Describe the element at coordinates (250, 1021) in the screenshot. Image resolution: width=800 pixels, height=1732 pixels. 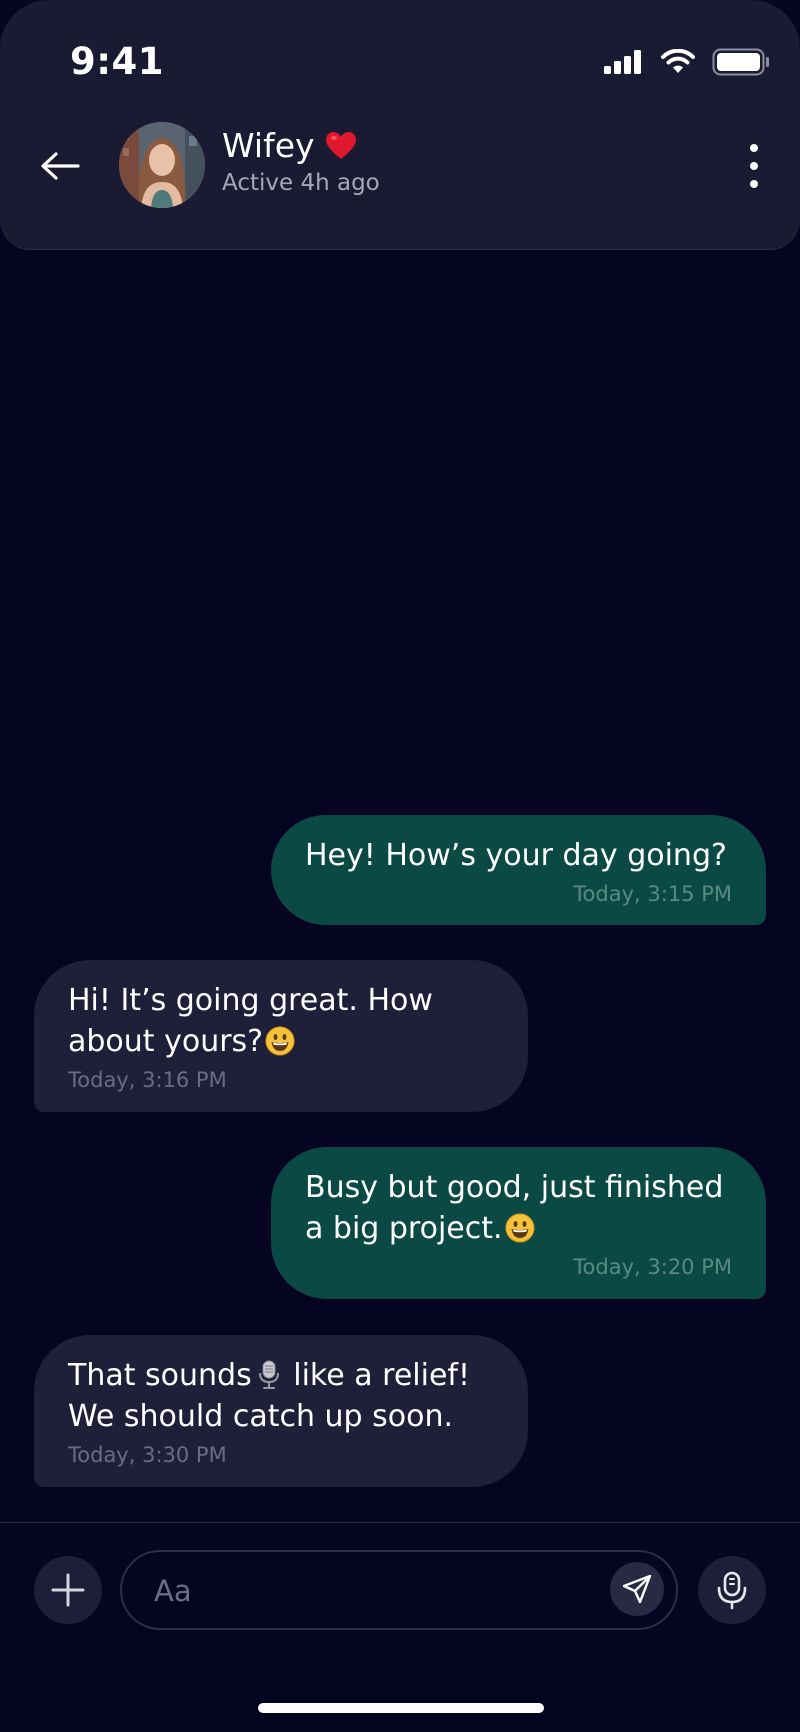
I see `message-text: Hi! It’s going great. How about yours?` at that location.